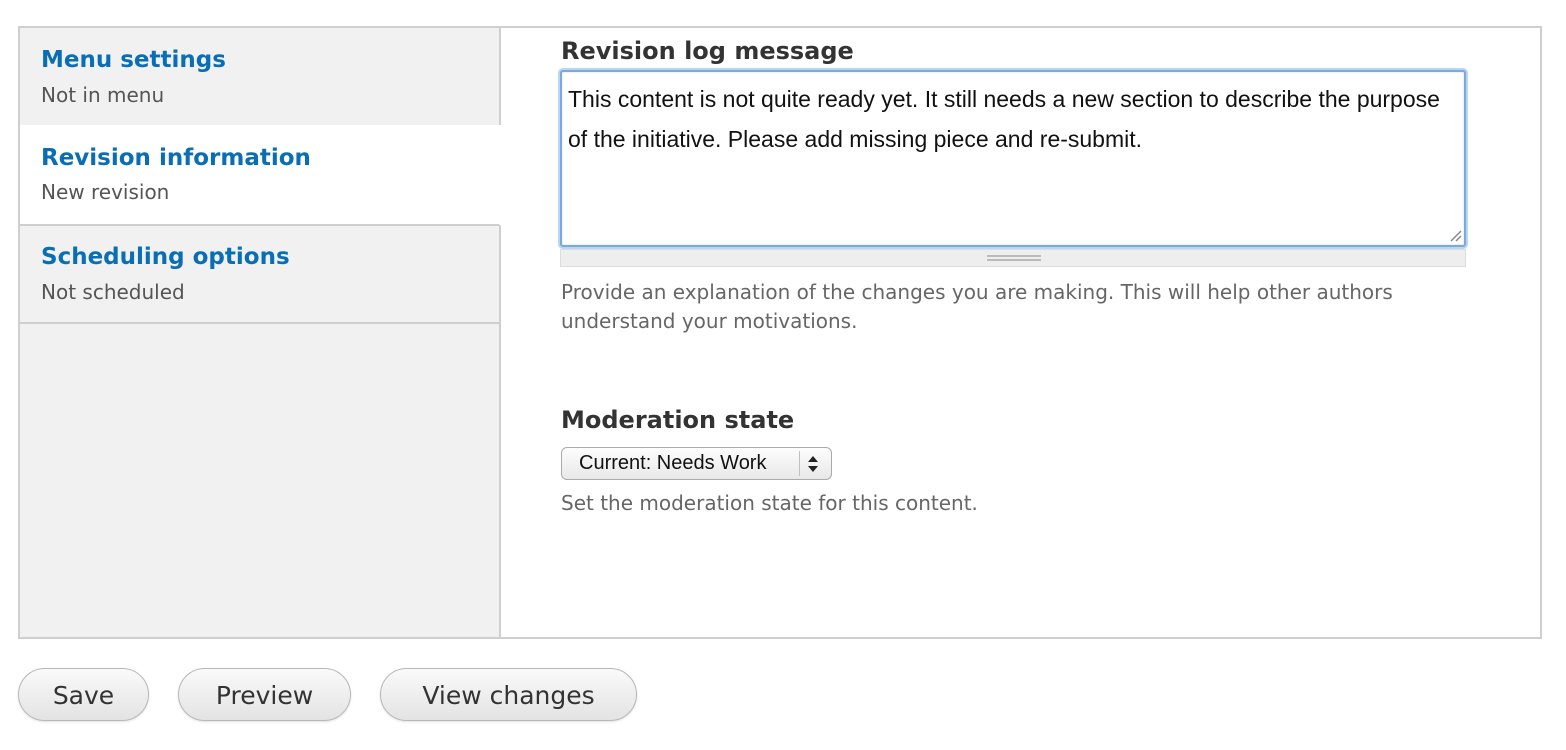 The image size is (1566, 750). I want to click on vertical-tab-summary: New revision, so click(105, 192).